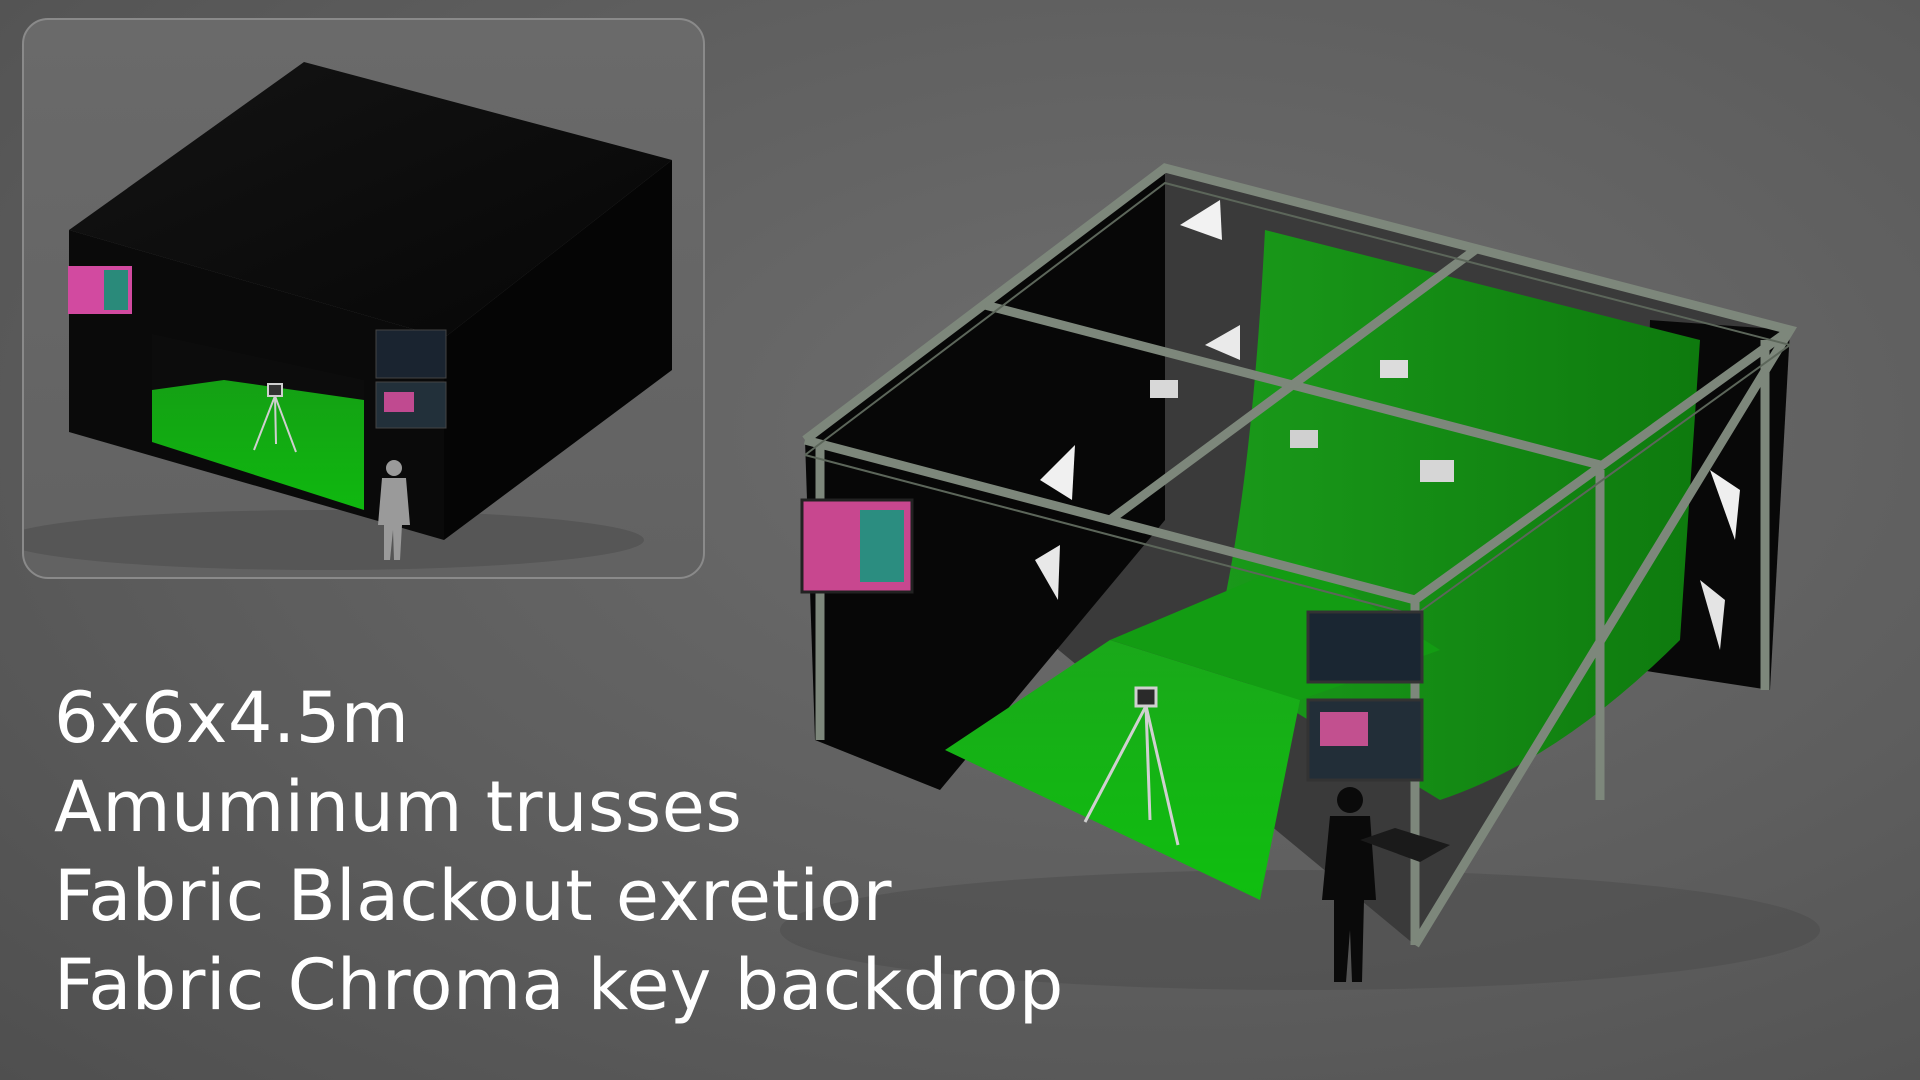 This screenshot has width=1920, height=1080. I want to click on green-floor, so click(258, 445).